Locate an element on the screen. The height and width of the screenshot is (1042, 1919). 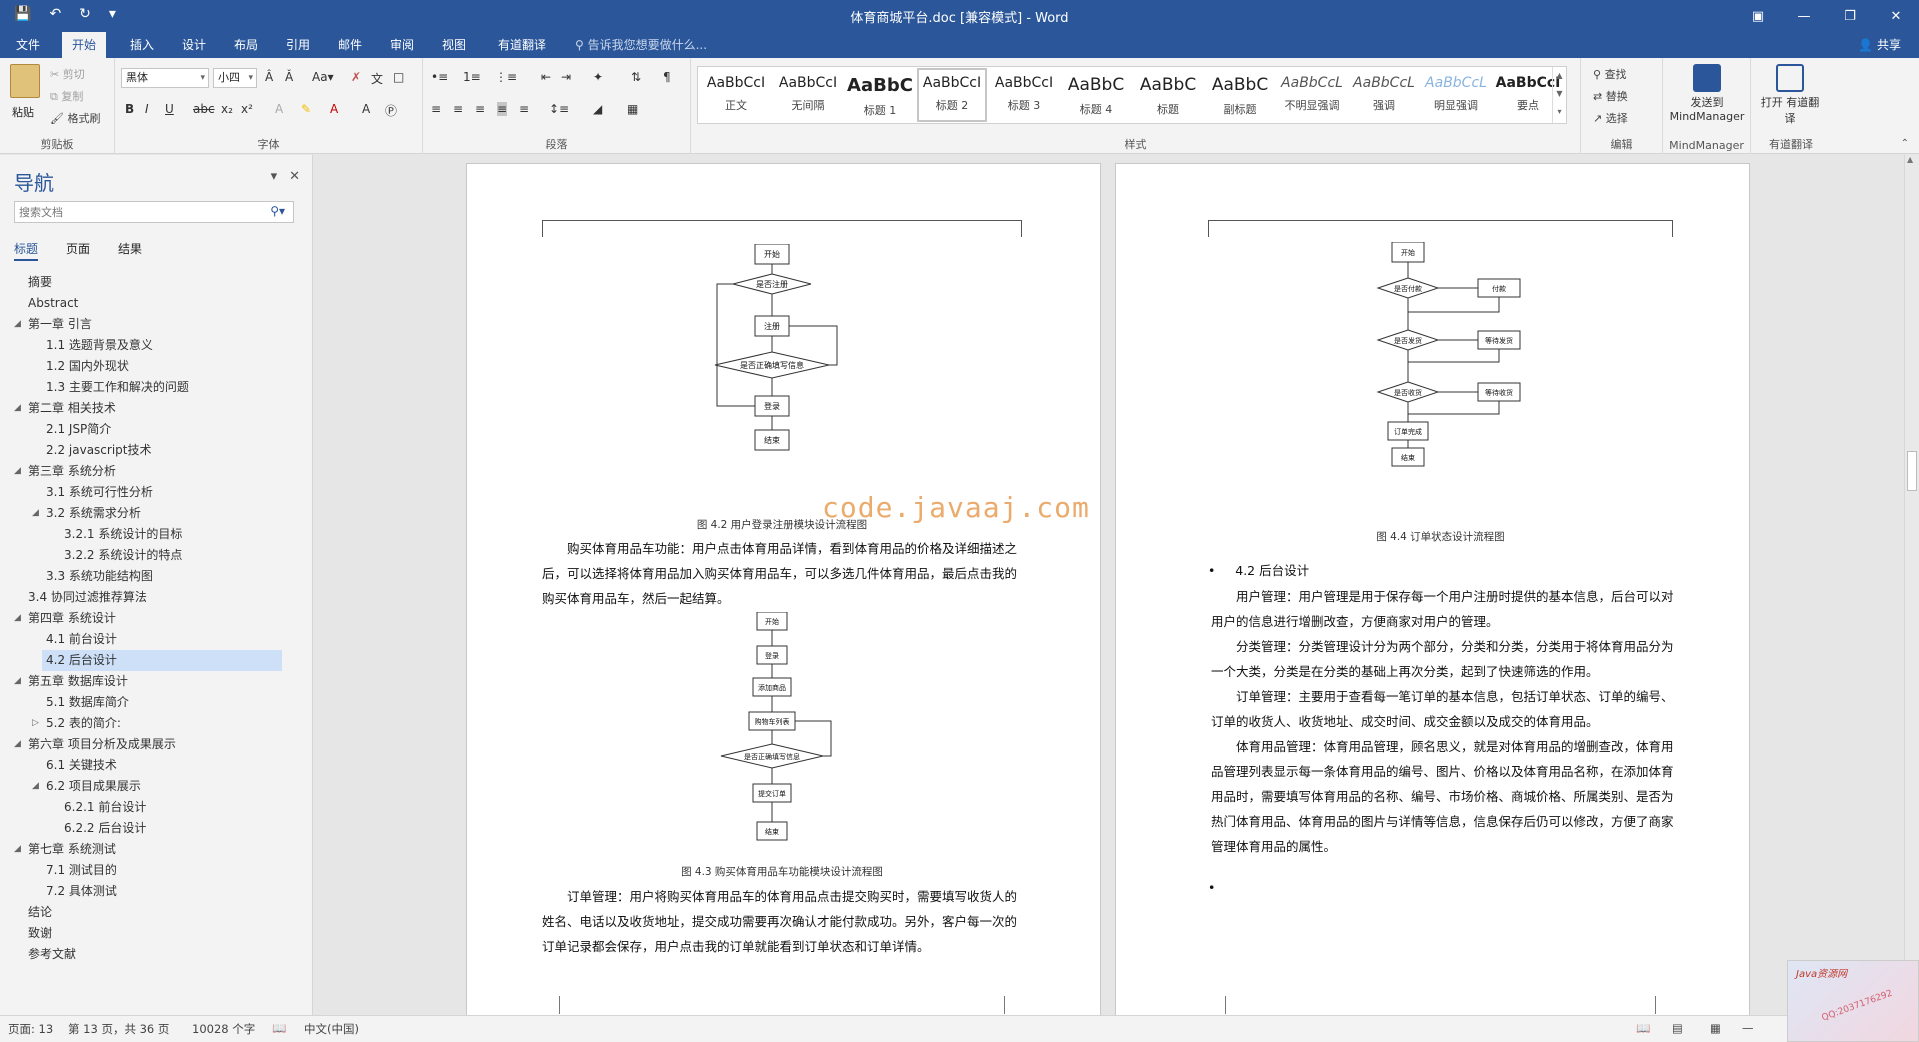
close-button: ✕ is located at coordinates (1896, 16).